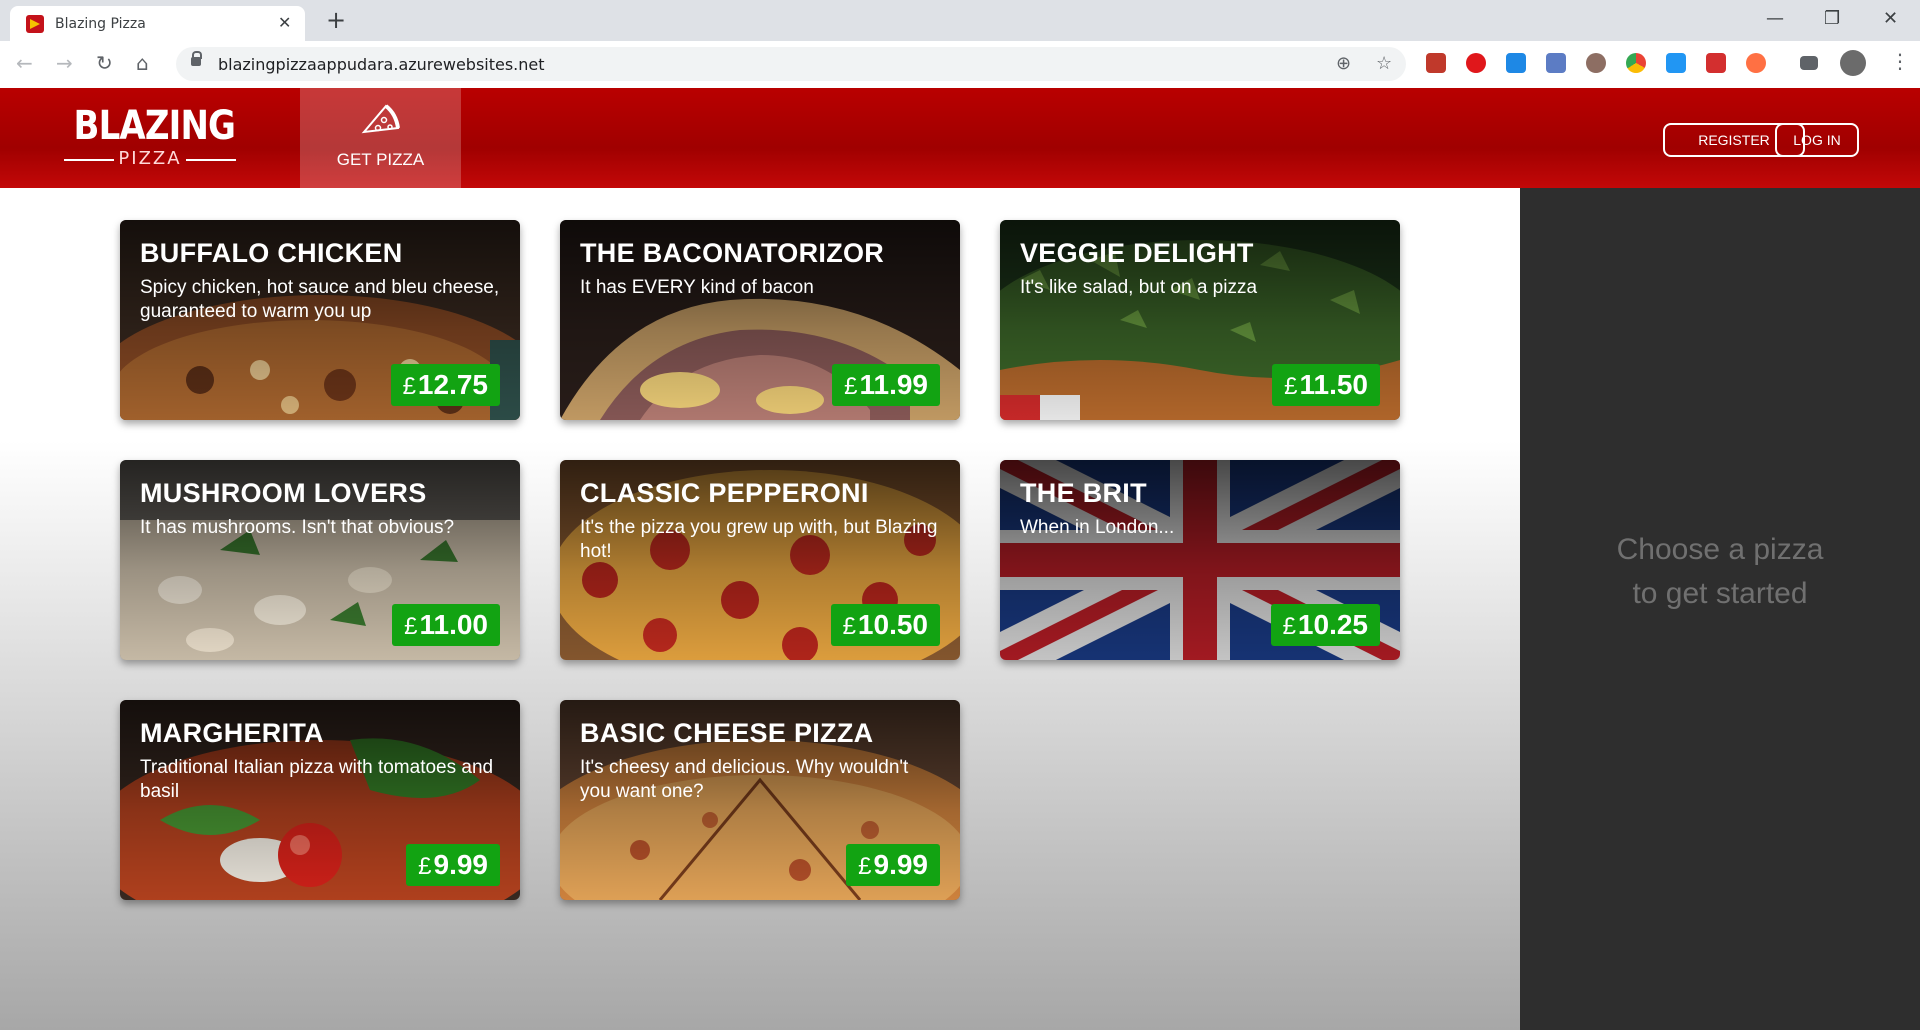 The image size is (1920, 1030). Describe the element at coordinates (1832, 18) in the screenshot. I see `restore-icon: ❐` at that location.